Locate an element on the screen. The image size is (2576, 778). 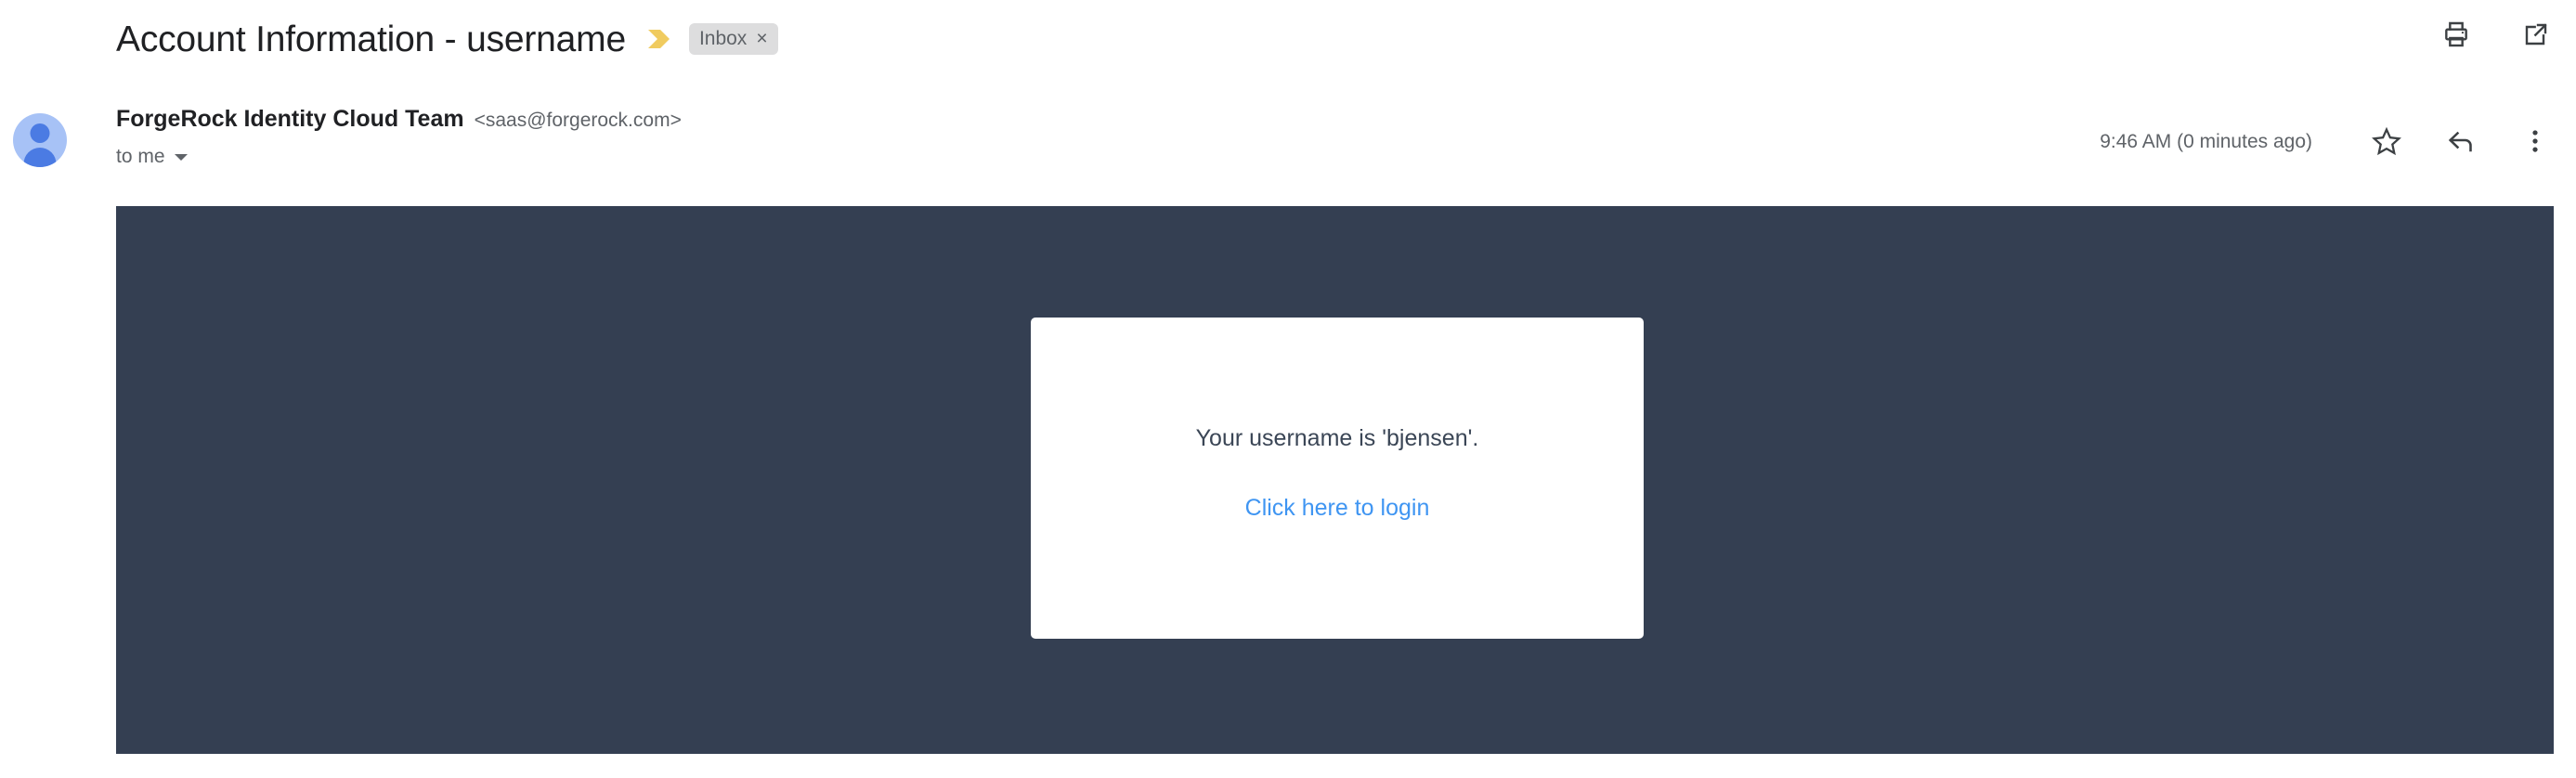
recipient-label: to me is located at coordinates (140, 156).